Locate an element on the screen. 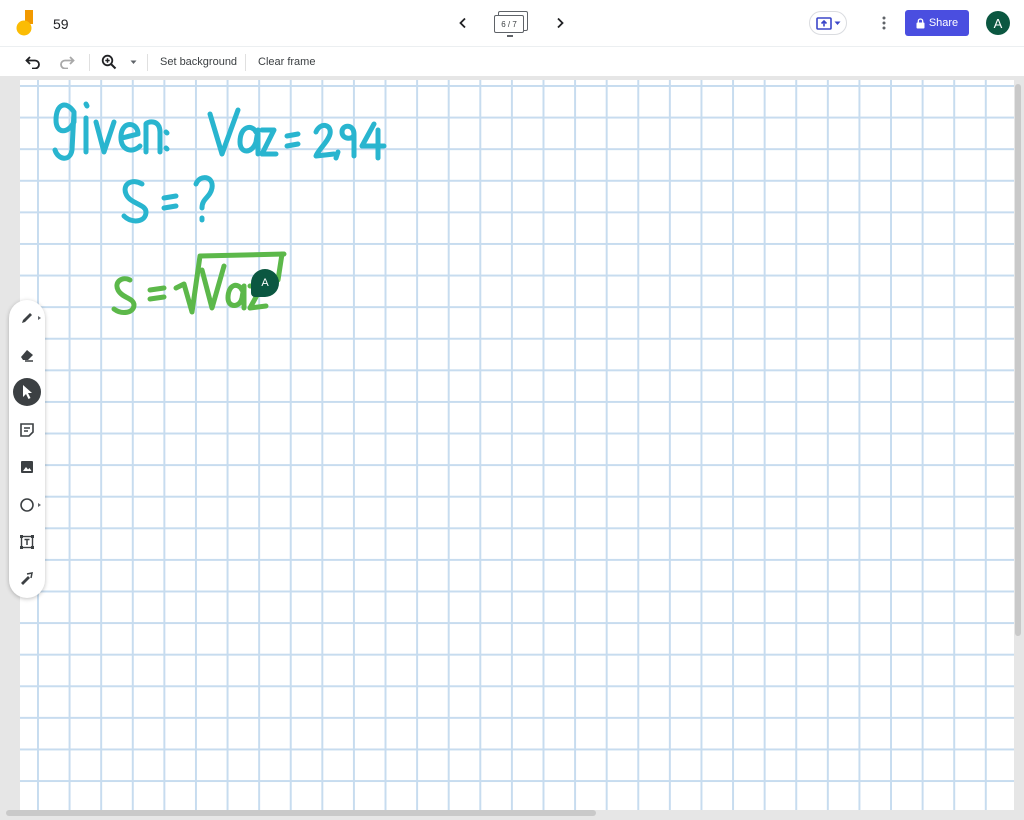  document-title: 59 is located at coordinates (61, 24).